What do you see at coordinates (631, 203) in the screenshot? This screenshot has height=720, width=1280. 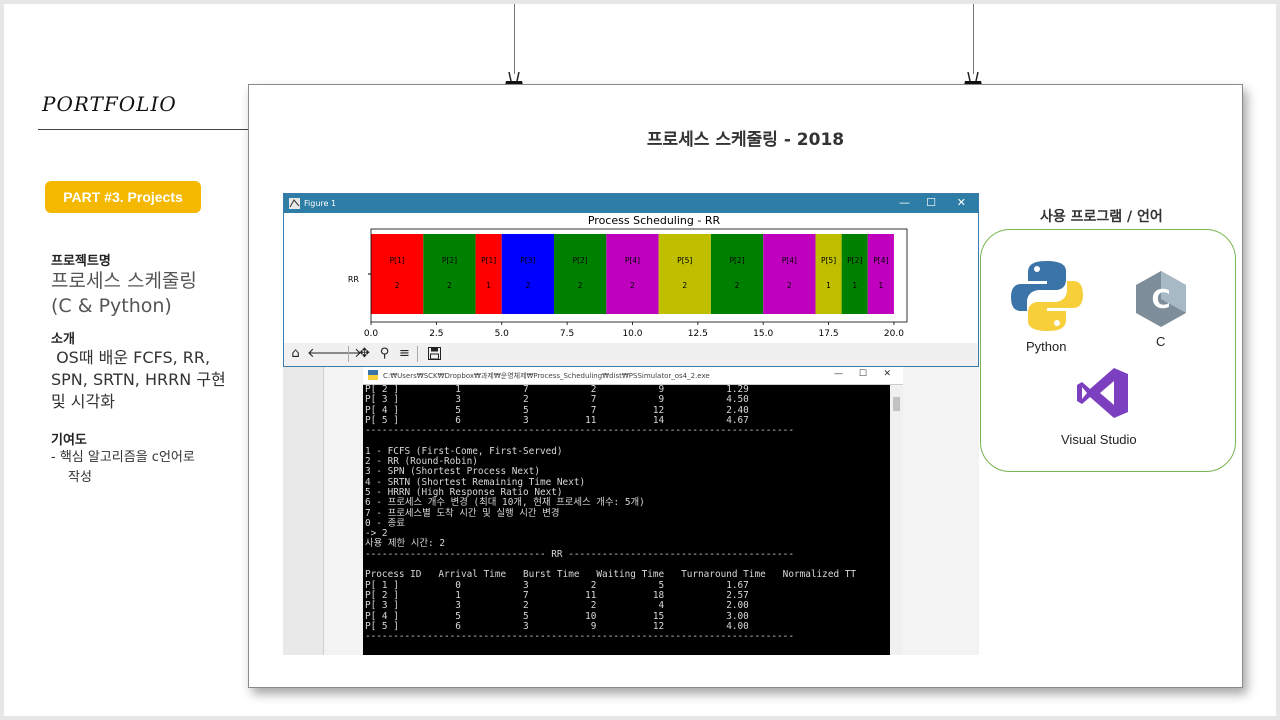 I see `figure-titlebar: Figure 1 — ☐ ✕` at bounding box center [631, 203].